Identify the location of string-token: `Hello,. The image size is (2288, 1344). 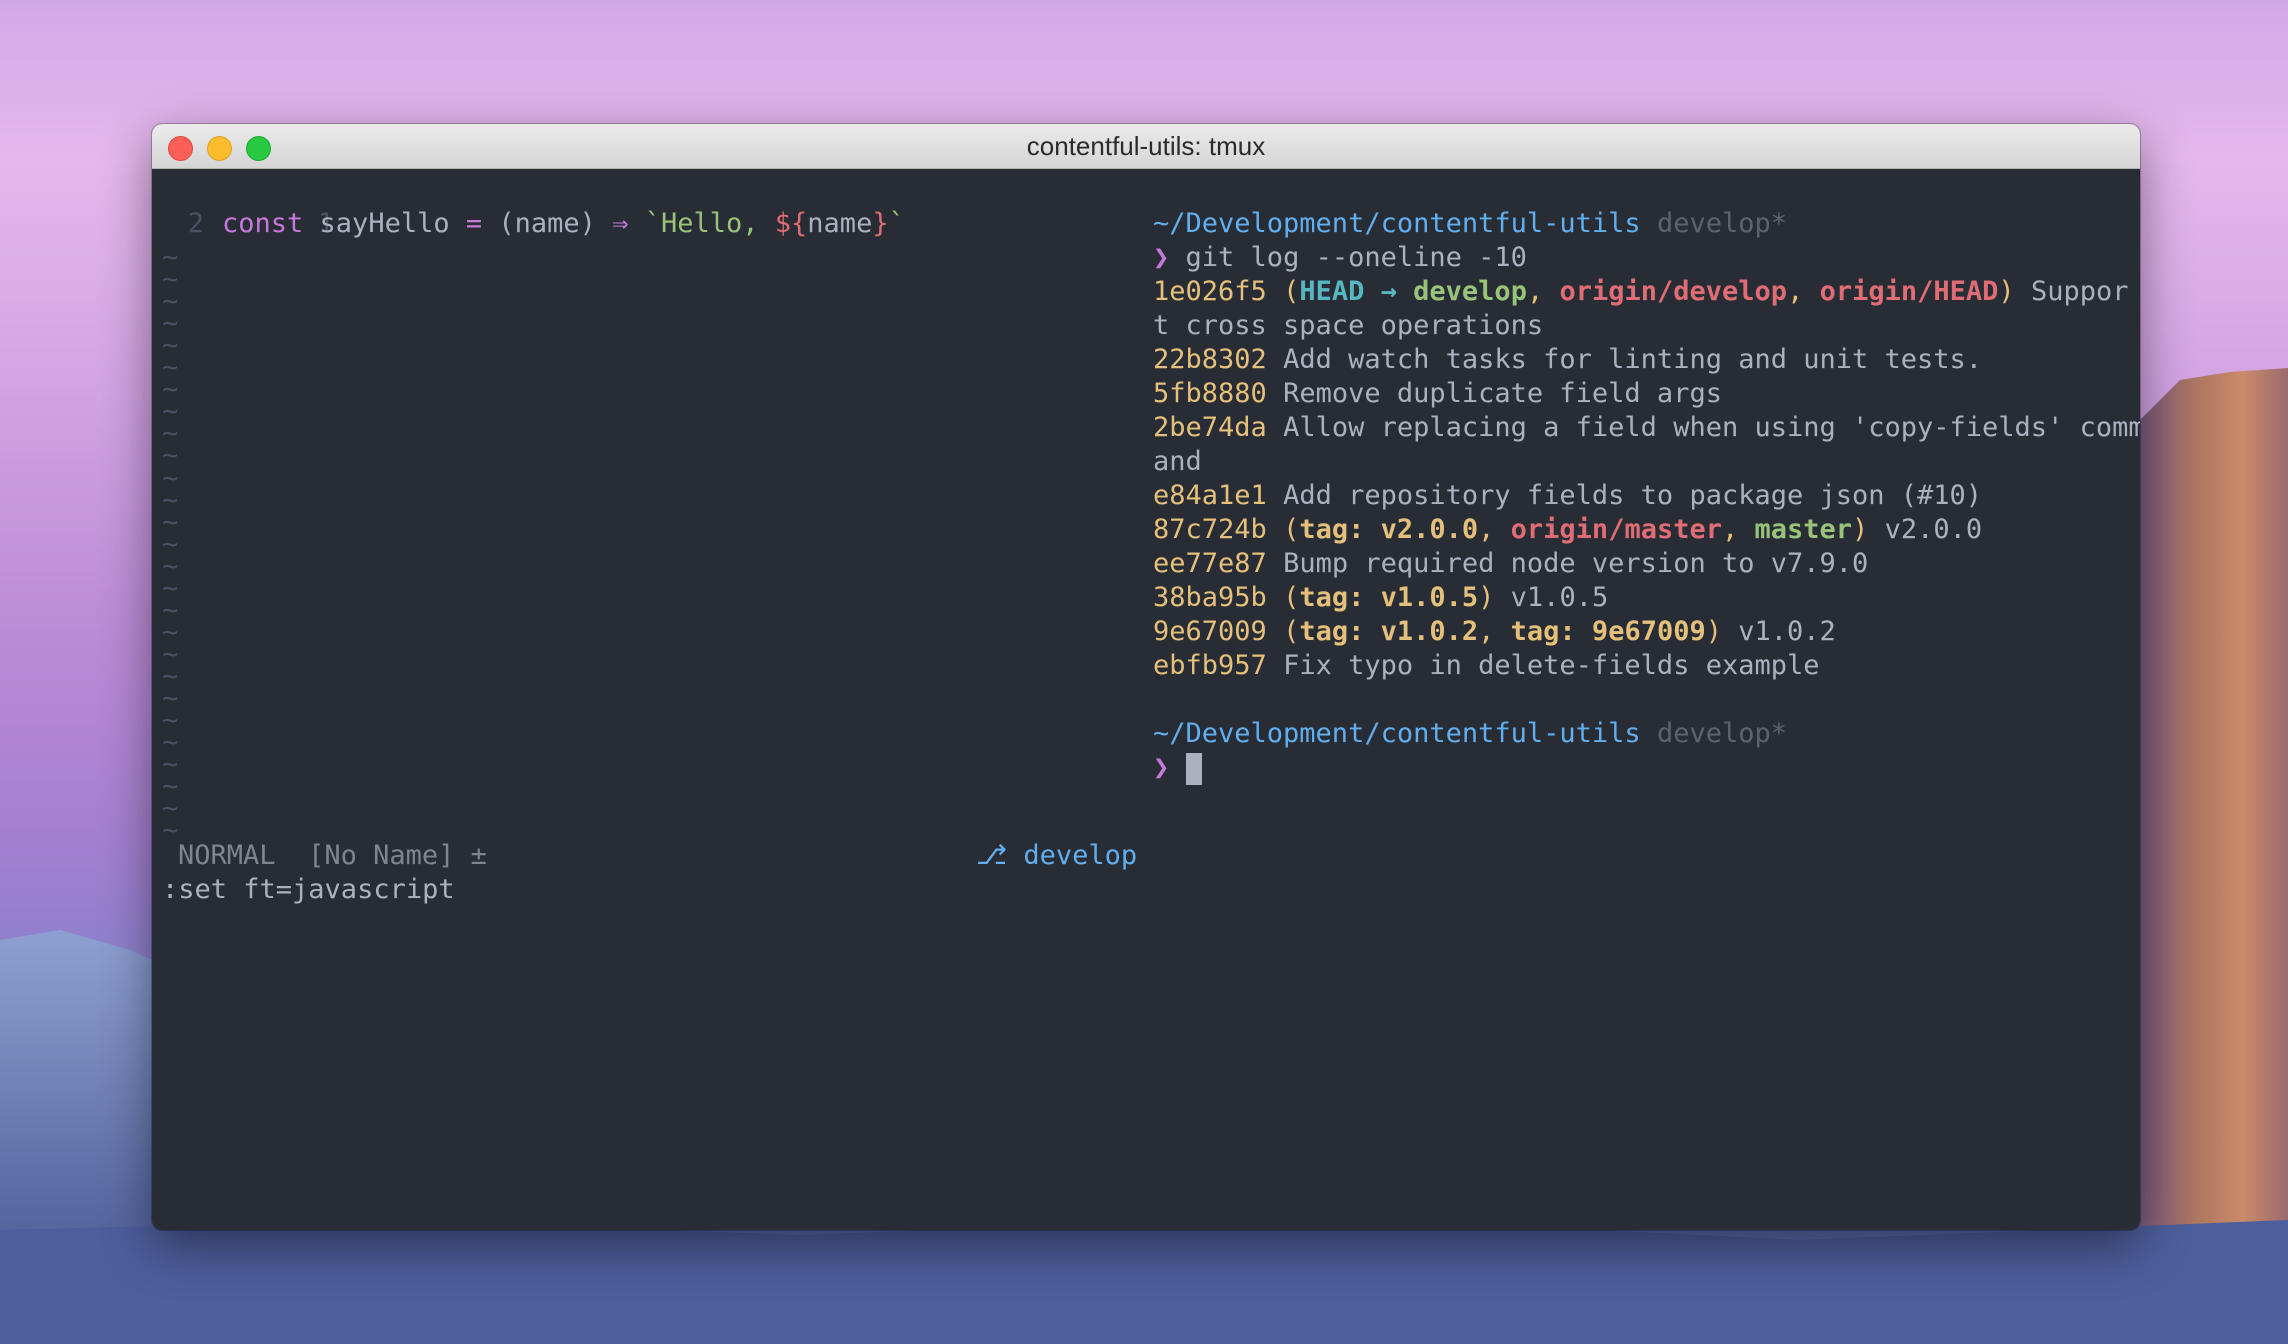
(709, 223).